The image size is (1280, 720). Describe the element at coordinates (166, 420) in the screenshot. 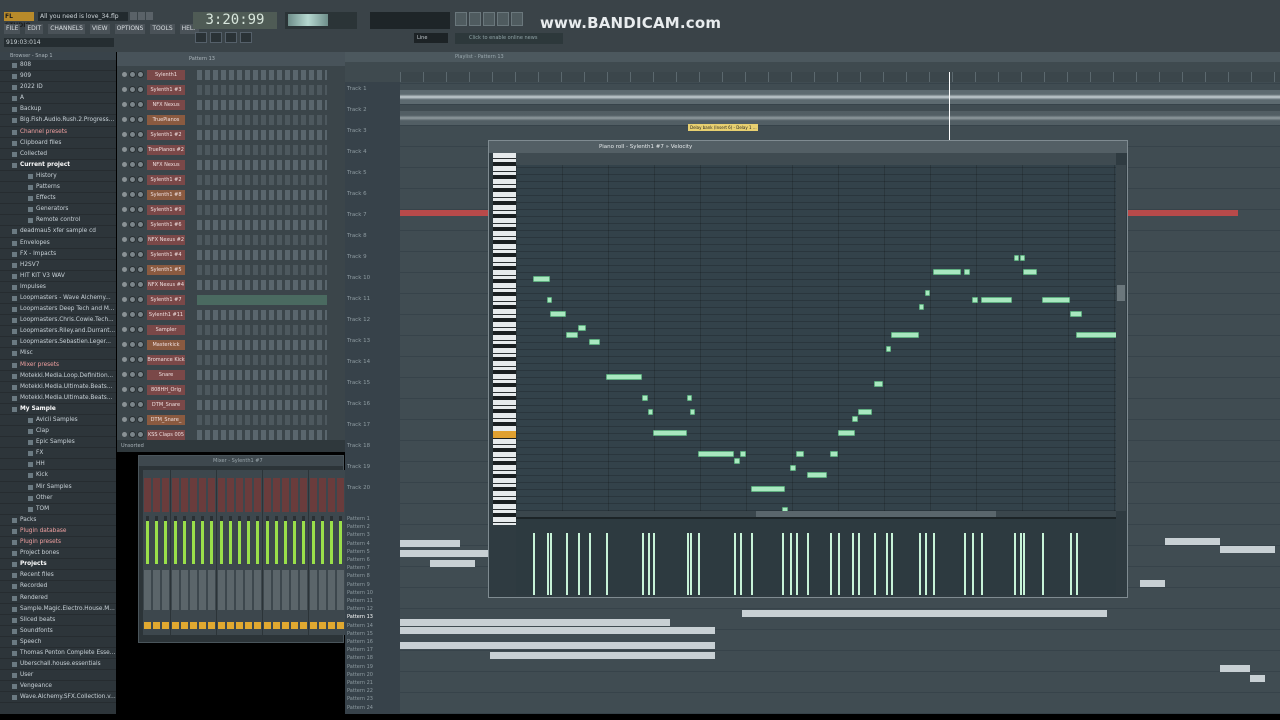

I see `channel-name-button: DTM_Snare_` at that location.